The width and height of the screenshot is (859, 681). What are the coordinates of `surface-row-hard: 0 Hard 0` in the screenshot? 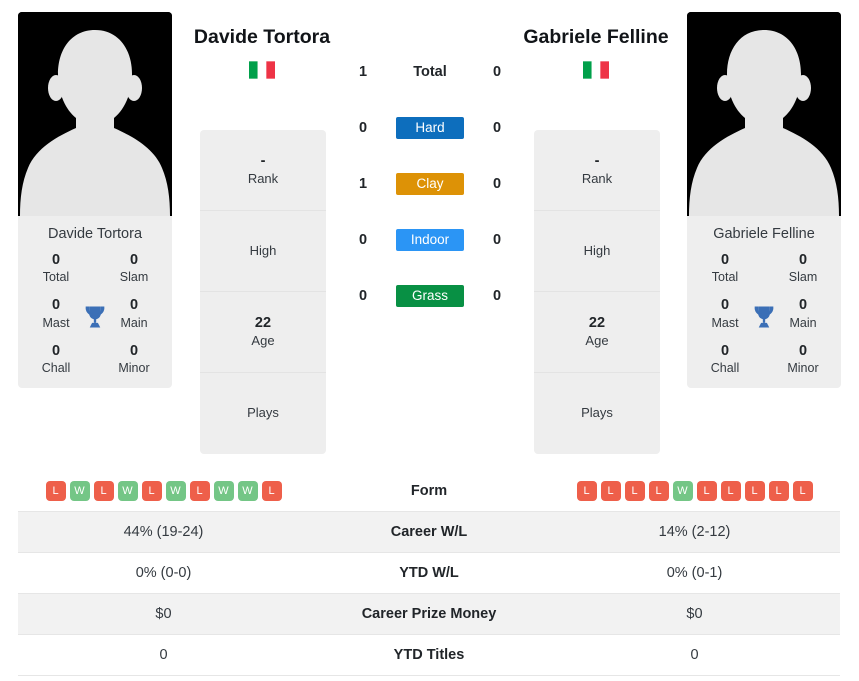 It's located at (430, 128).